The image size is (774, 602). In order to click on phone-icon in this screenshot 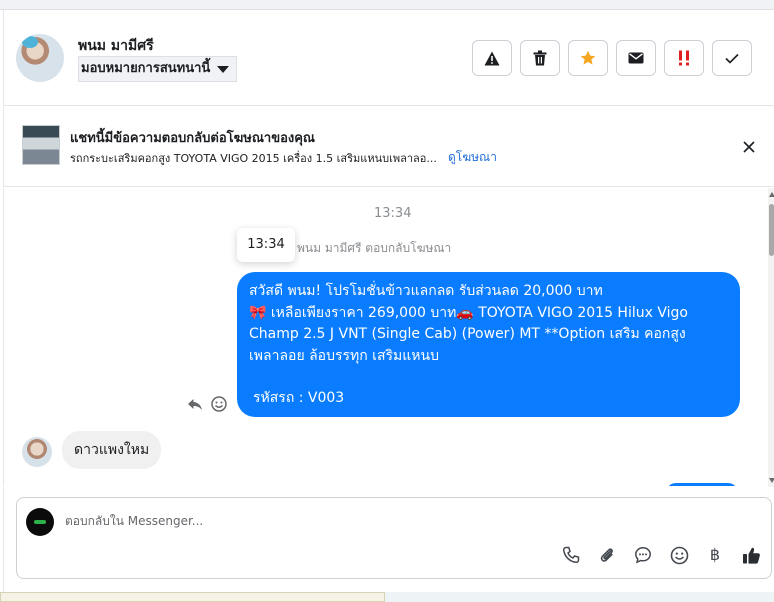, I will do `click(571, 555)`.